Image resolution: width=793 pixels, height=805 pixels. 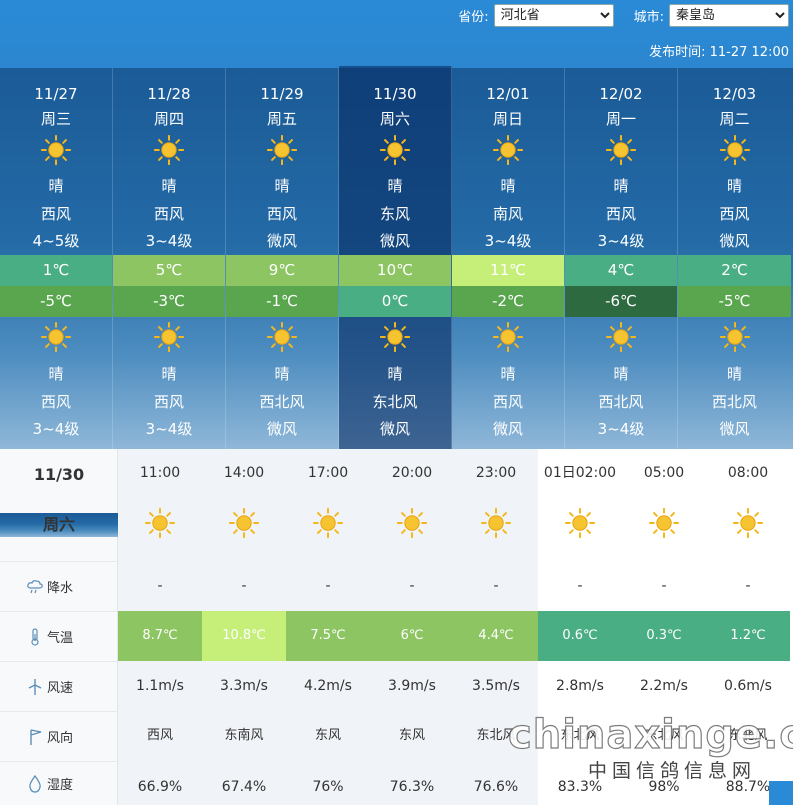 What do you see at coordinates (35, 687) in the screenshot?
I see `wind-turbine-icon` at bounding box center [35, 687].